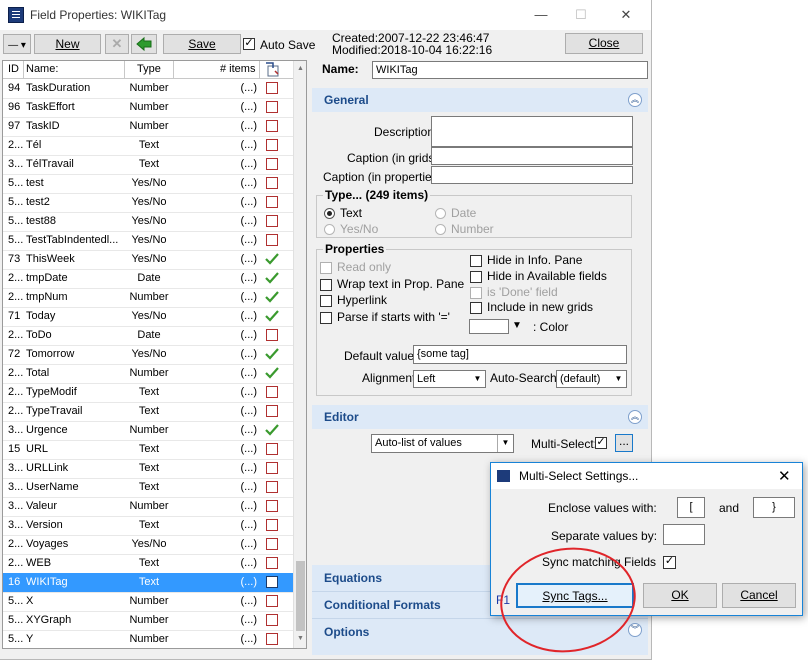 This screenshot has height=669, width=808. Describe the element at coordinates (148, 469) in the screenshot. I see `table-row: 3... URLLink Text (...)` at that location.